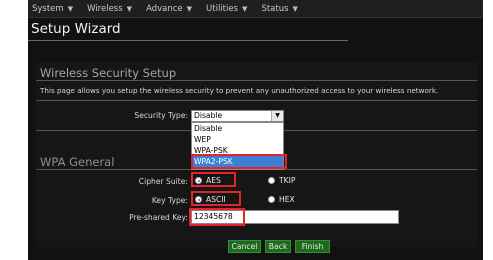 The width and height of the screenshot is (493, 260). What do you see at coordinates (239, 161) in the screenshot?
I see `highlight-wpa2-option` at bounding box center [239, 161].